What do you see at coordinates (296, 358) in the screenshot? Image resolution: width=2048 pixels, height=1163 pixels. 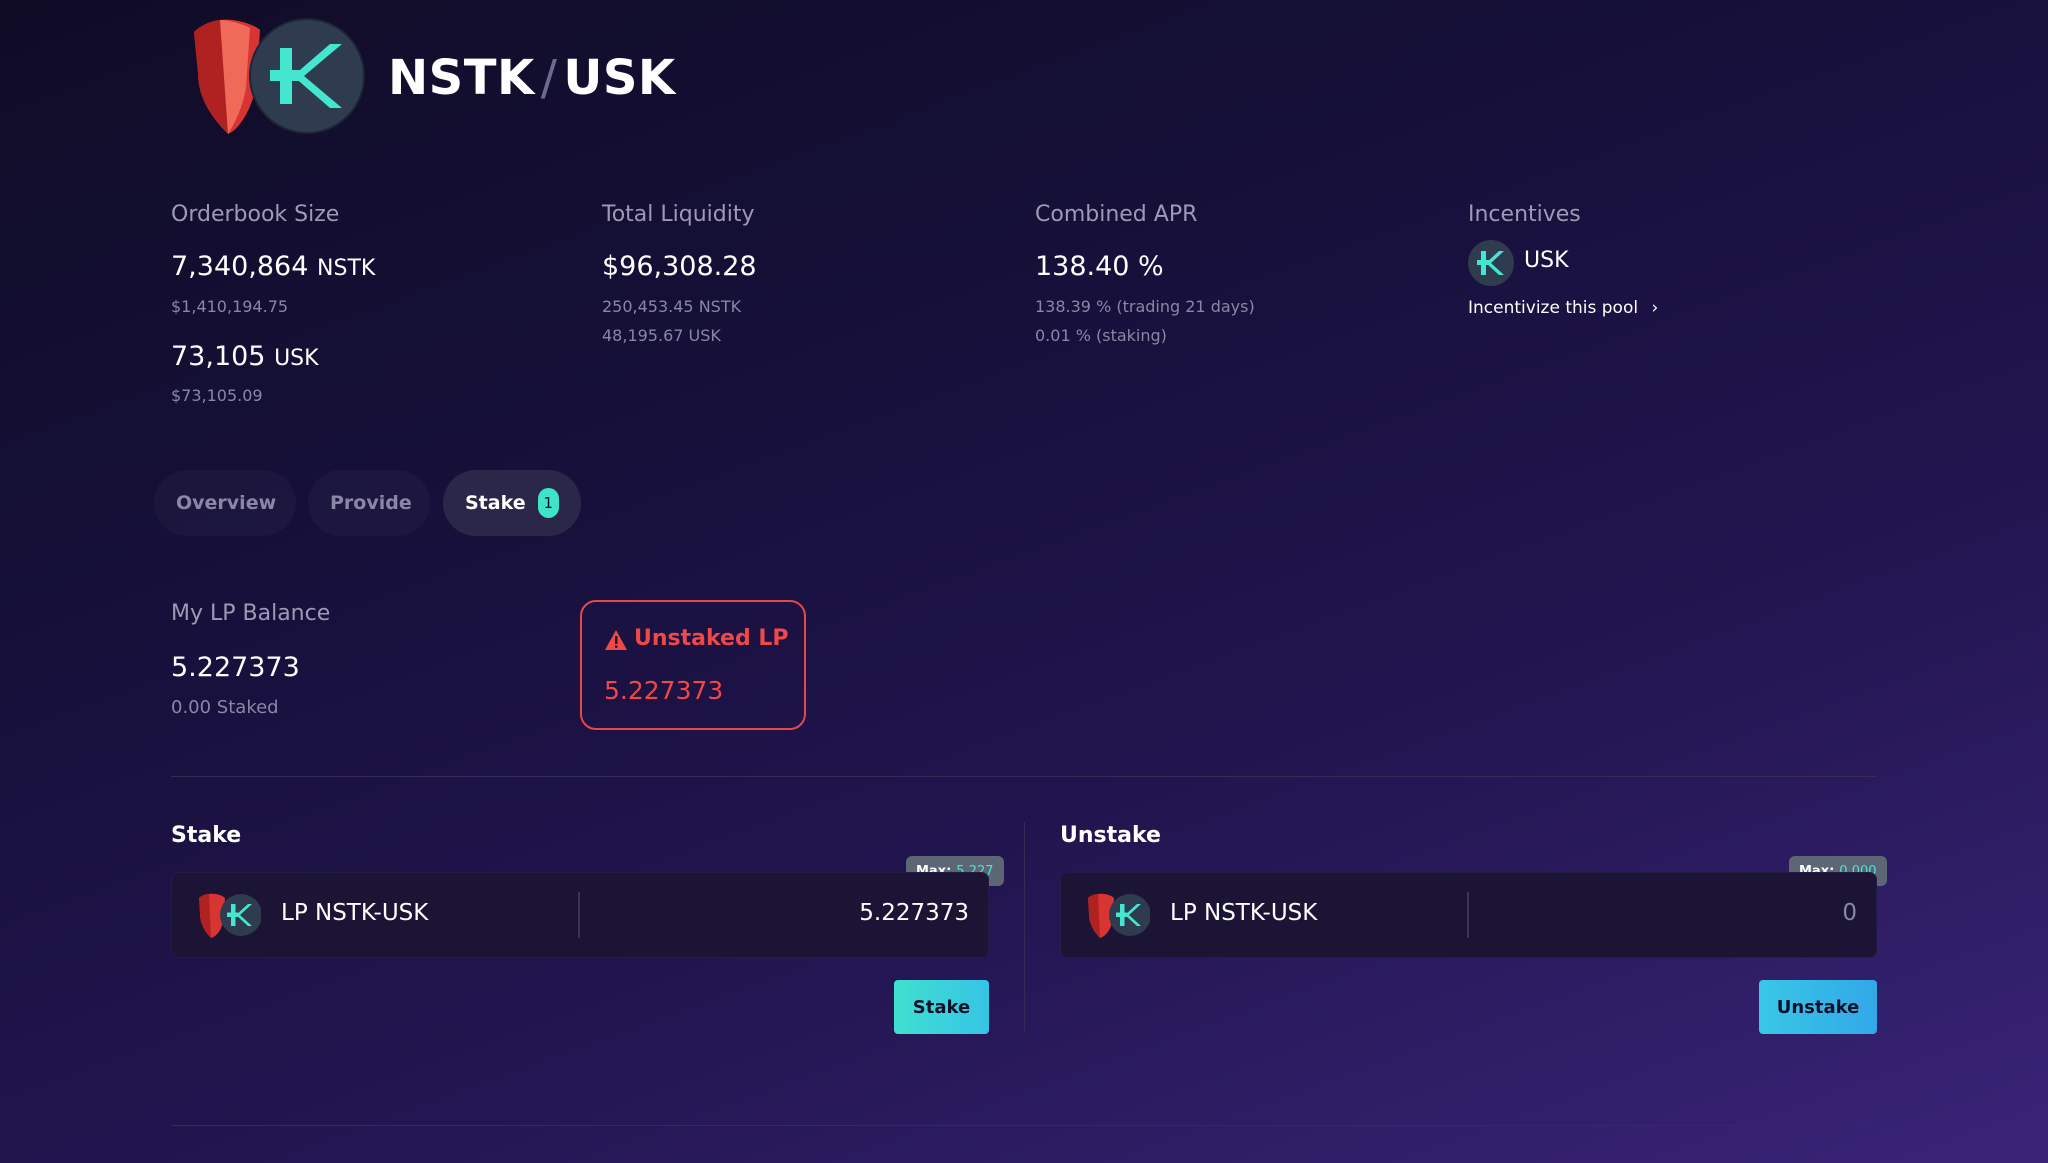 I see `orderbook-usk-unit: USK` at bounding box center [296, 358].